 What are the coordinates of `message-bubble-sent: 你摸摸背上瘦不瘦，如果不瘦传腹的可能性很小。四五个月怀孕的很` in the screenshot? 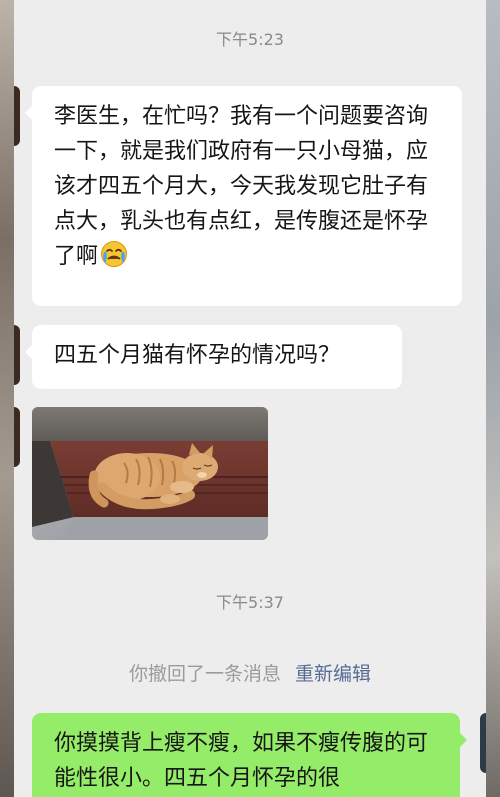 It's located at (249, 755).